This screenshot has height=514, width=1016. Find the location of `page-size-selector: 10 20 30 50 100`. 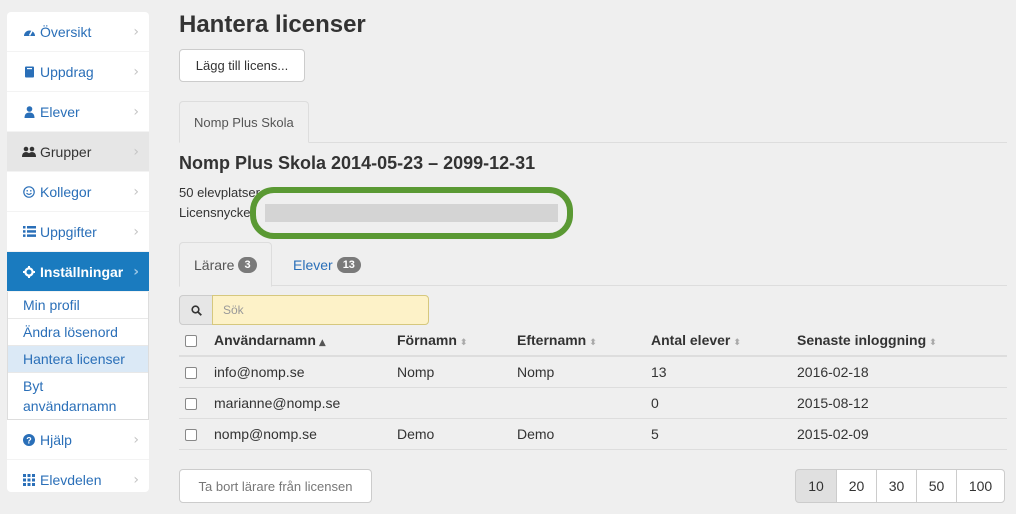

page-size-selector: 10 20 30 50 100 is located at coordinates (900, 486).